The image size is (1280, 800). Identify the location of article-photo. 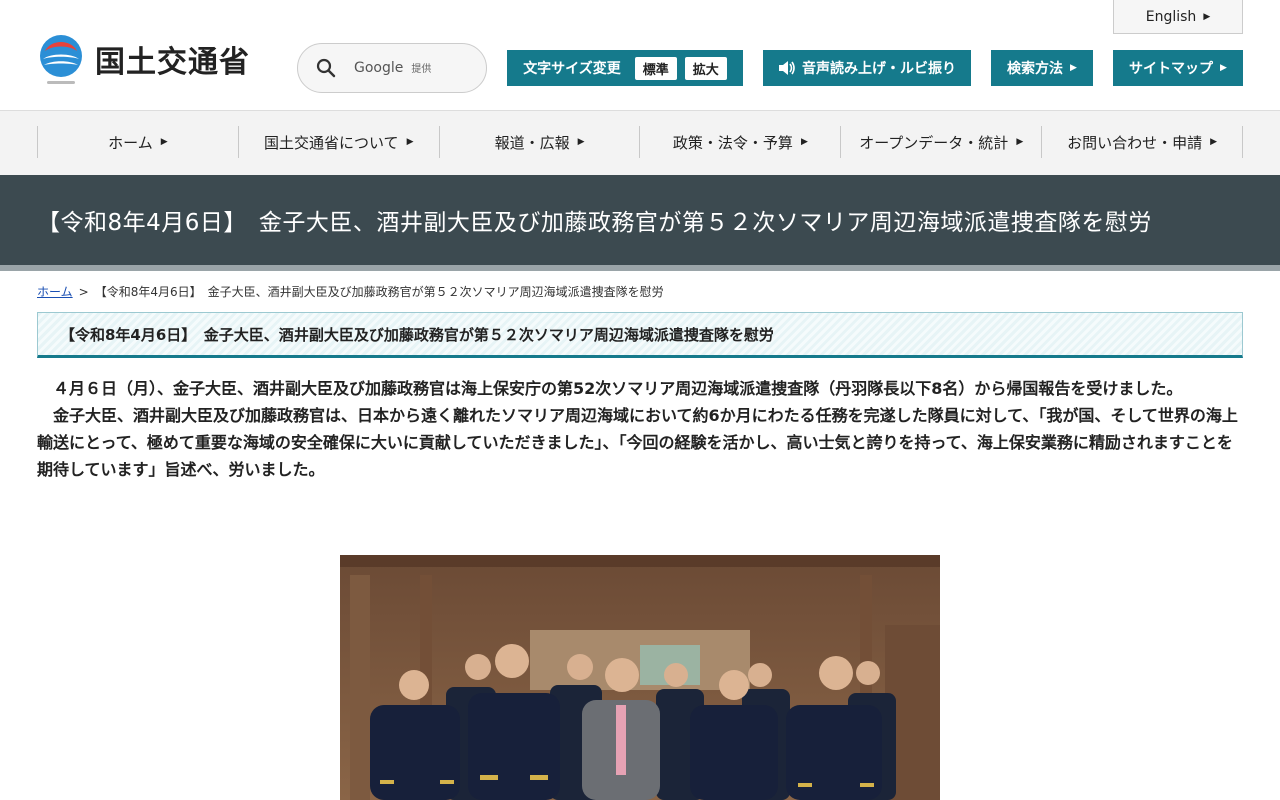
(640, 677).